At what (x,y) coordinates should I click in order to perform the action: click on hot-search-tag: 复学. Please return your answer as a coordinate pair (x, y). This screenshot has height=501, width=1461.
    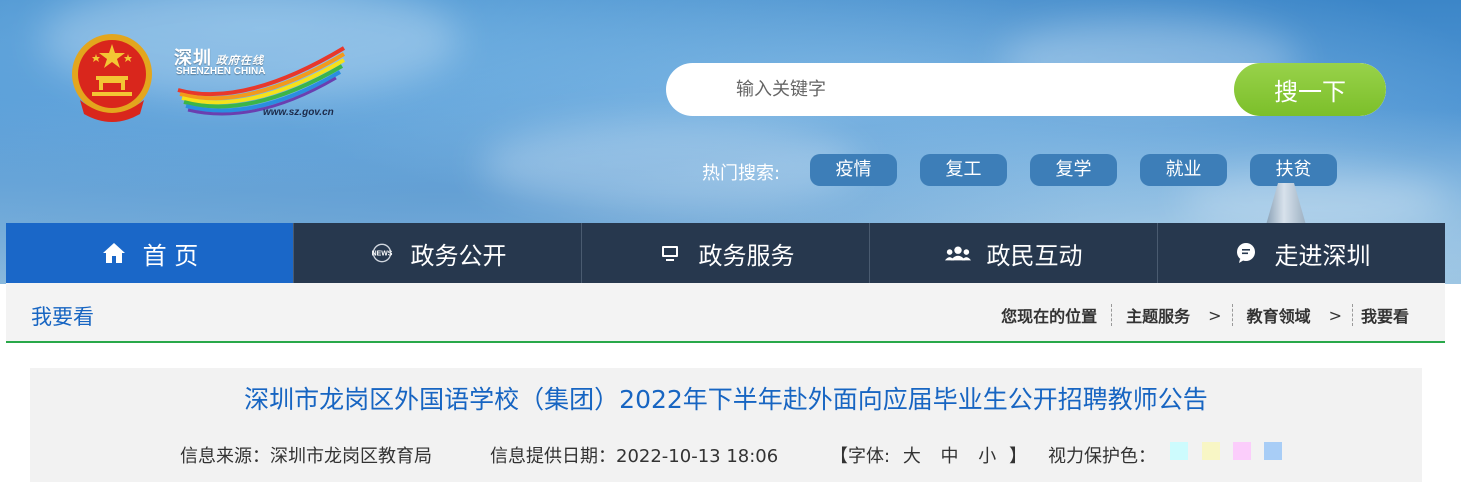
    Looking at the image, I should click on (1073, 170).